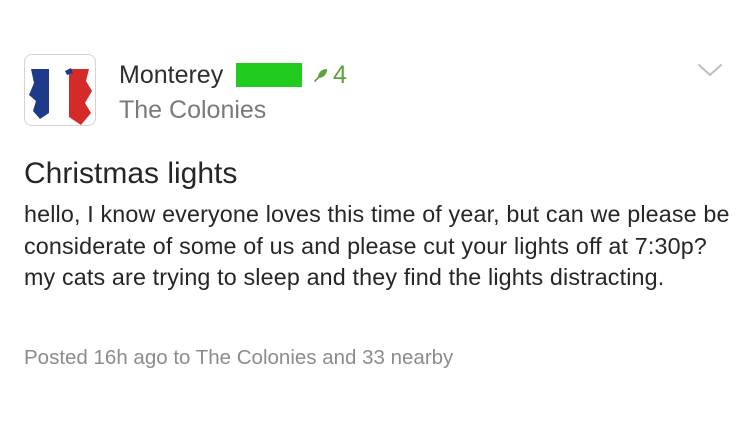  I want to click on score-count: 4, so click(340, 75).